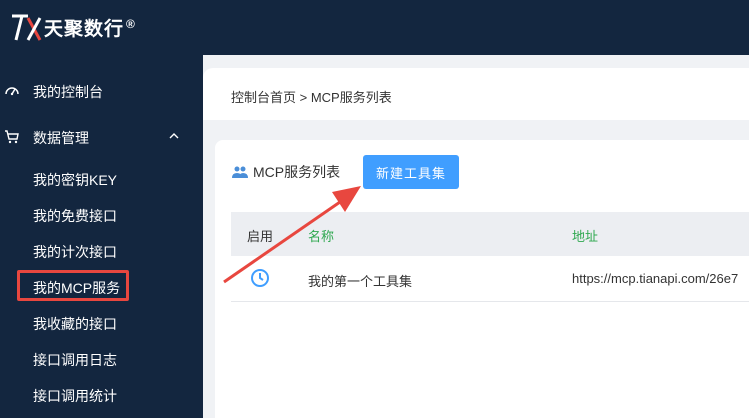  Describe the element at coordinates (12, 91) in the screenshot. I see `dashboard-icon` at that location.